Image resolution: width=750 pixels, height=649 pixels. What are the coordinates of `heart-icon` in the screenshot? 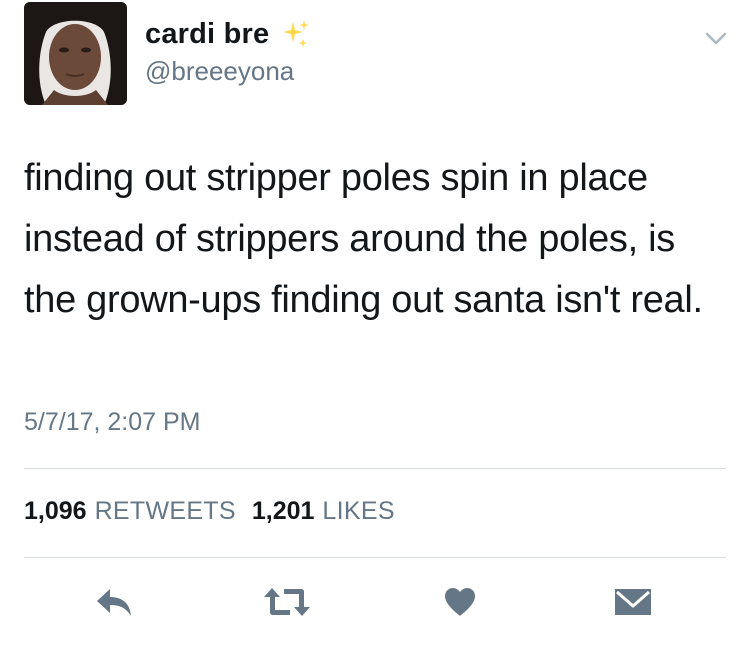 It's located at (460, 602).